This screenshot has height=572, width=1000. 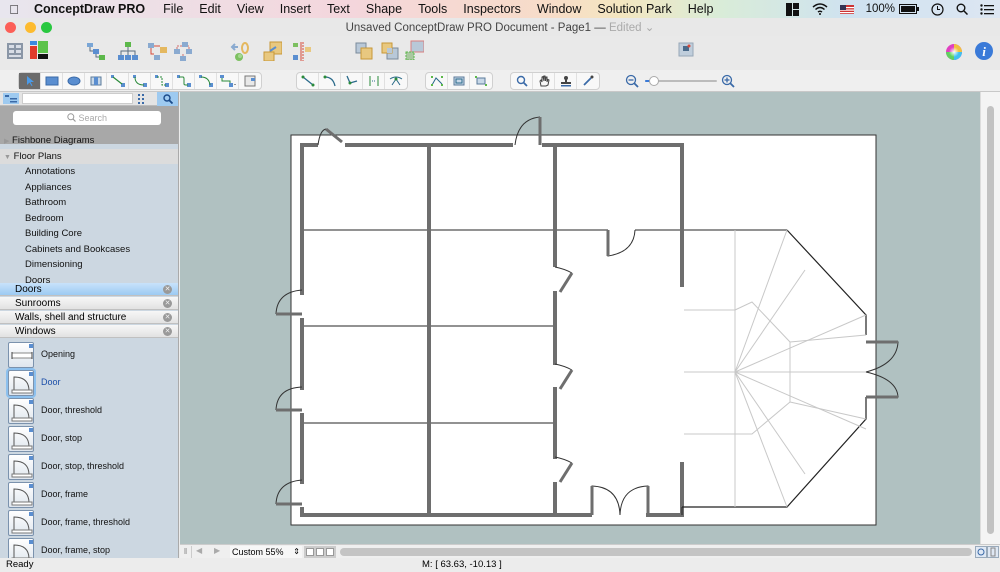 What do you see at coordinates (89, 265) in the screenshot?
I see `tree-item-dimensioning: Dimensioning` at bounding box center [89, 265].